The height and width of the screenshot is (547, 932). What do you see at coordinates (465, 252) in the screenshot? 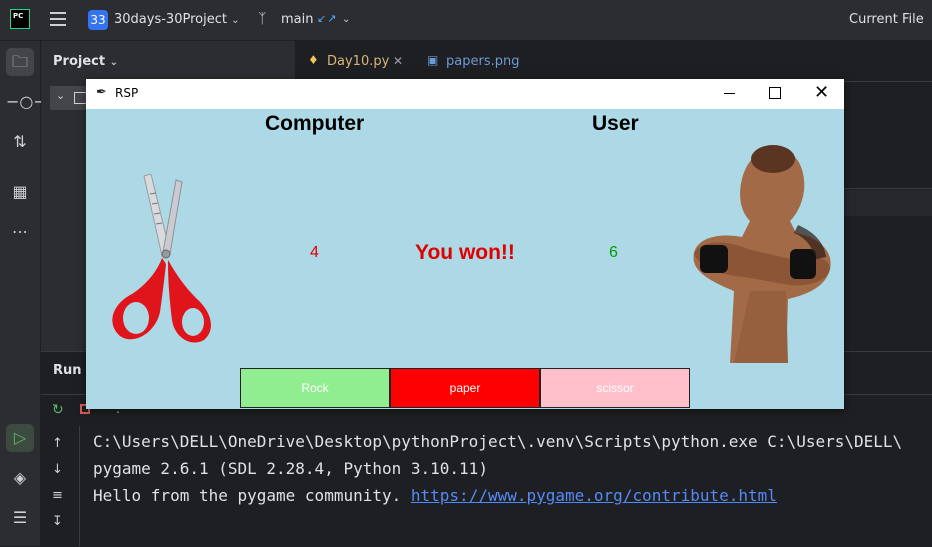
I see `result-text: You won!!` at bounding box center [465, 252].